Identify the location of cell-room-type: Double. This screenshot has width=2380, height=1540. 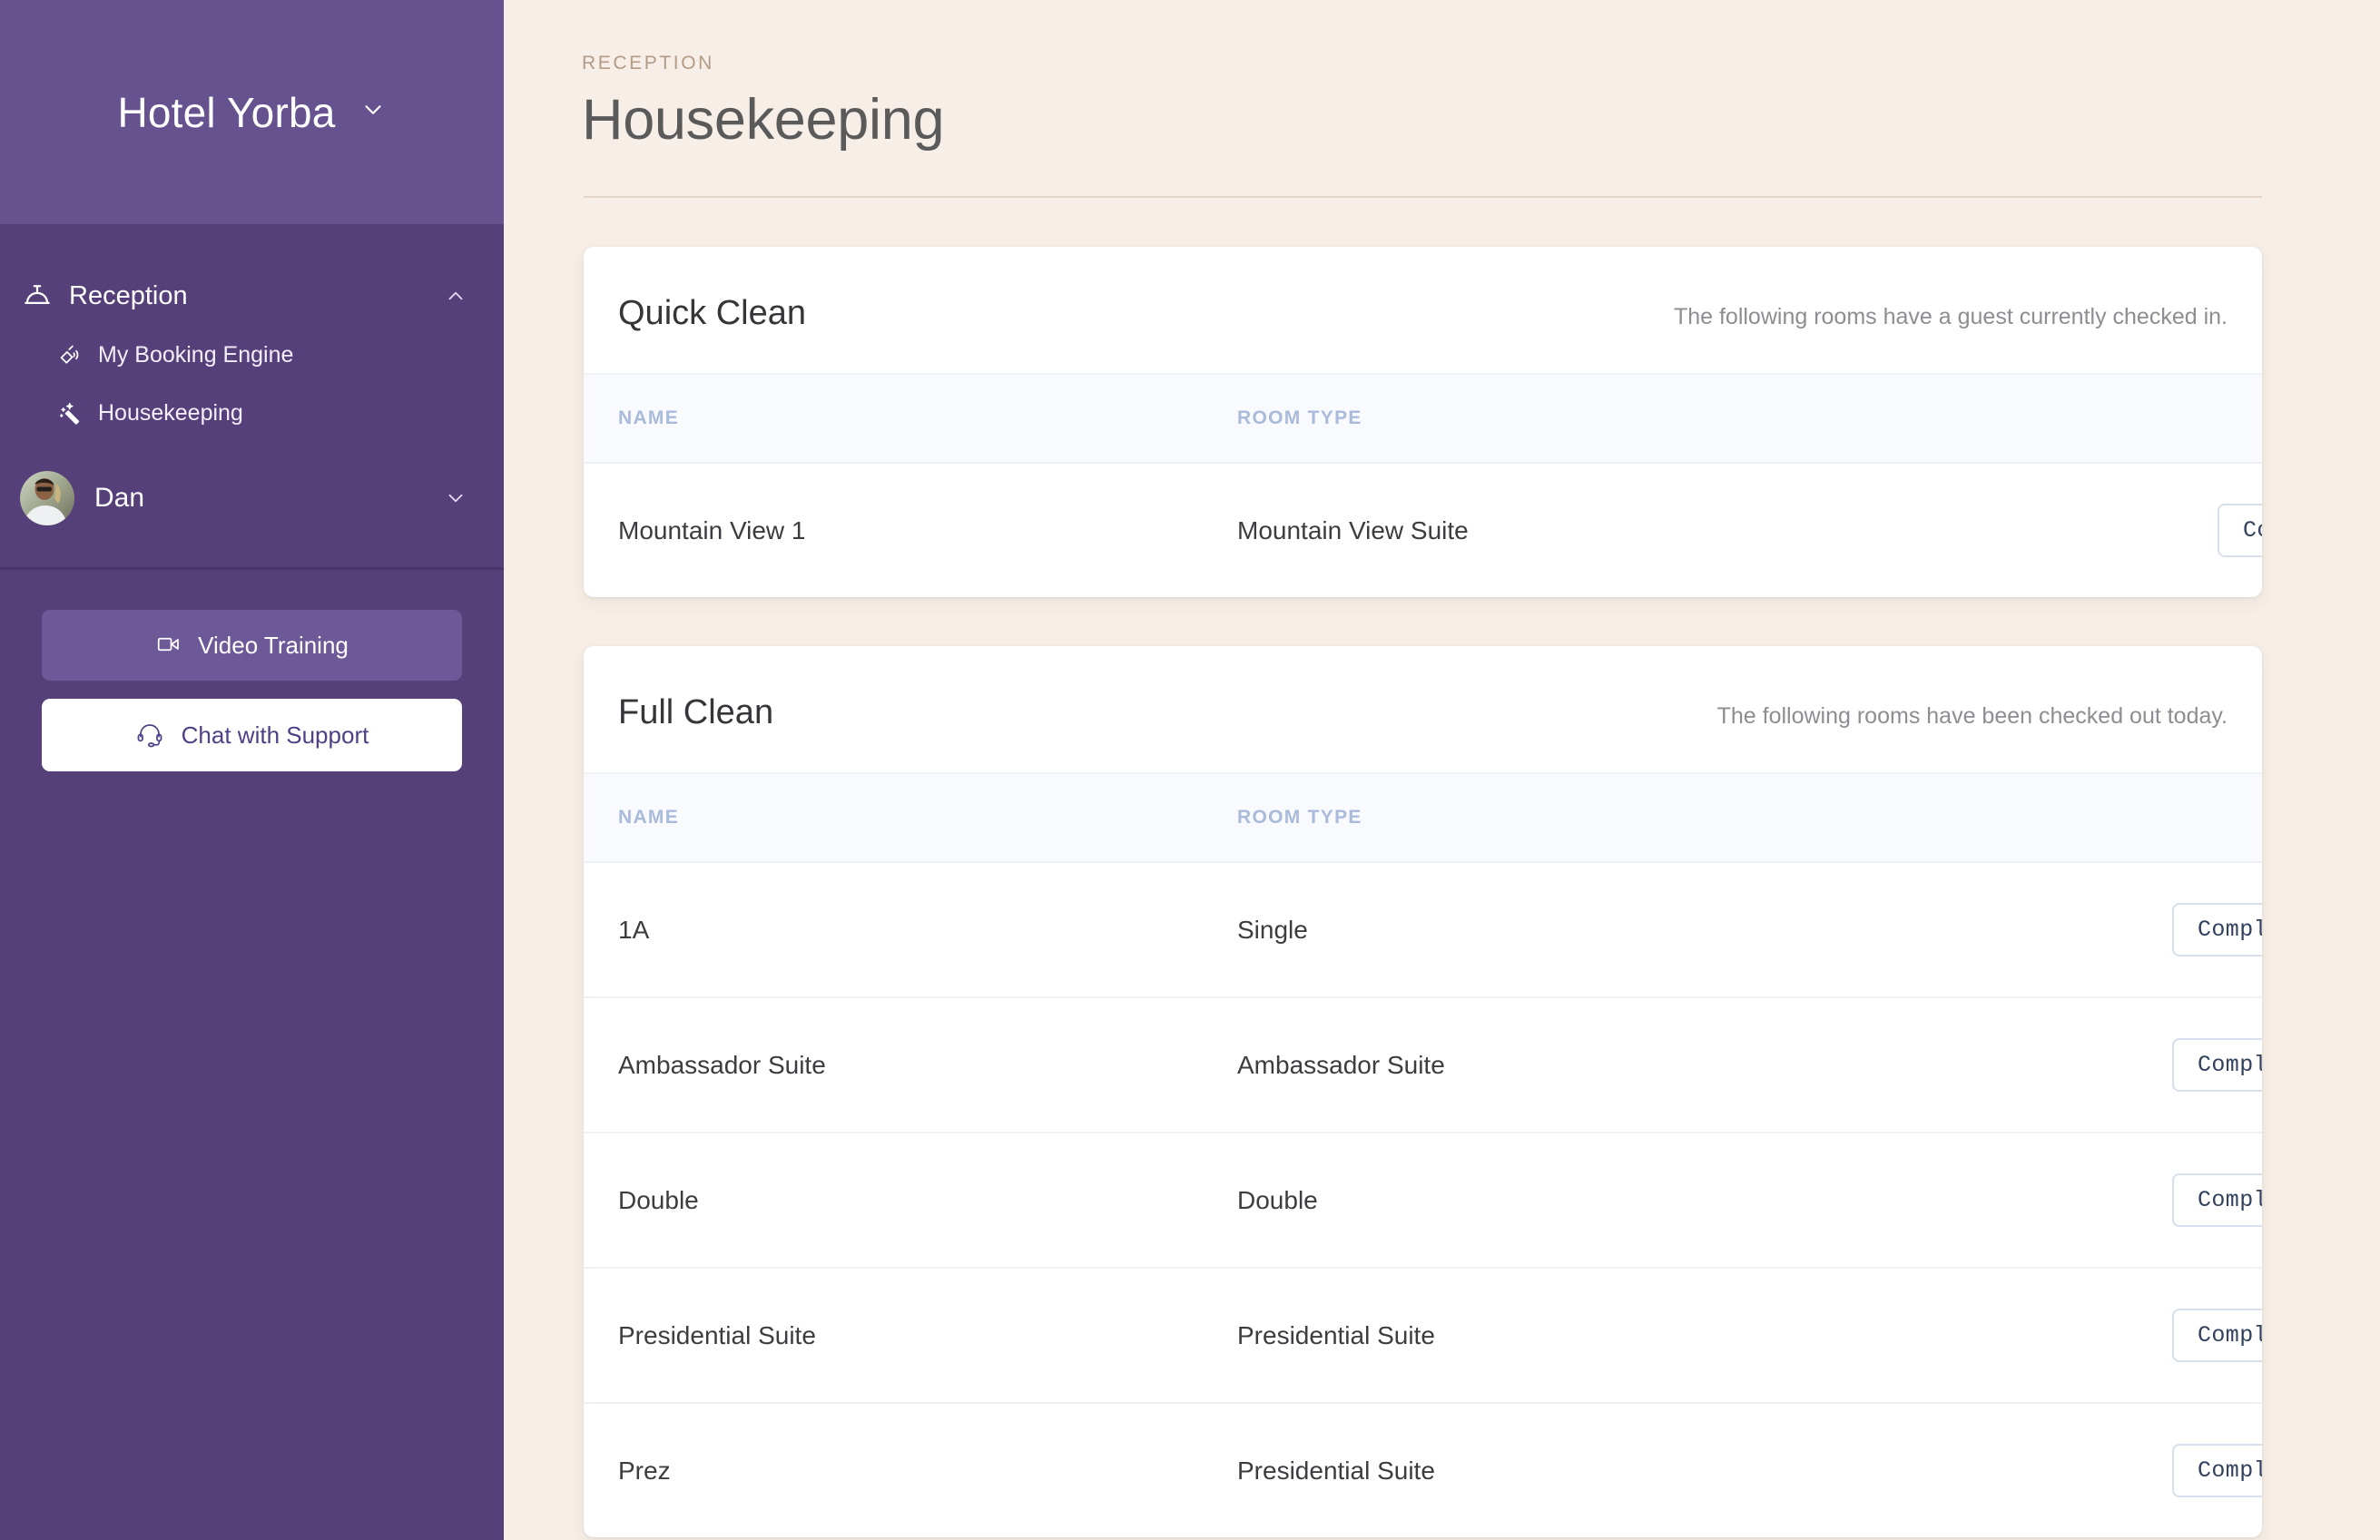
(1704, 1201).